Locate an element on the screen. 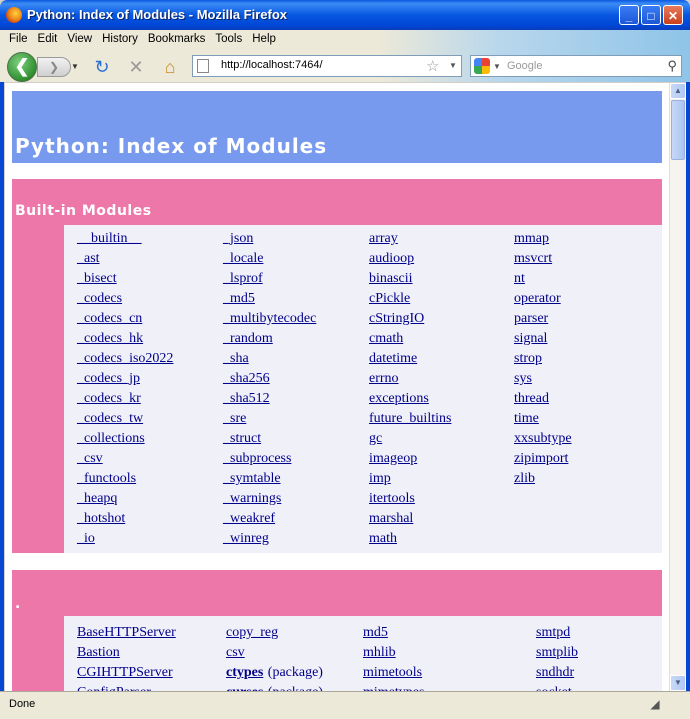 The height and width of the screenshot is (719, 690). module-link: _bisect is located at coordinates (97, 279).